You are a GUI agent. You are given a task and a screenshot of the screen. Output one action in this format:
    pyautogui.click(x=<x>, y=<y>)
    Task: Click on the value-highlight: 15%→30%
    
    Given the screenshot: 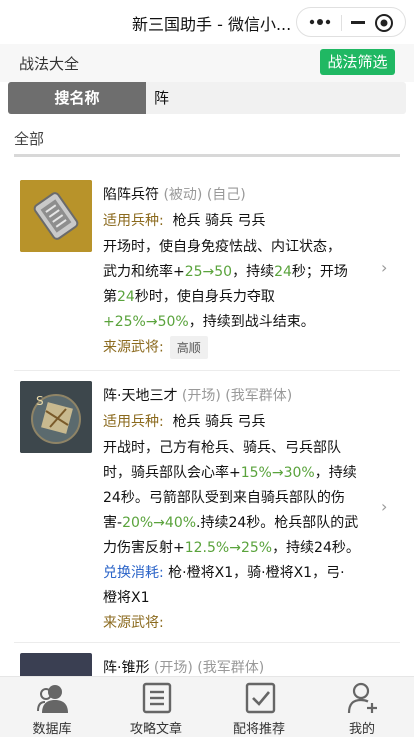 What is the action you would take?
    pyautogui.click(x=277, y=473)
    